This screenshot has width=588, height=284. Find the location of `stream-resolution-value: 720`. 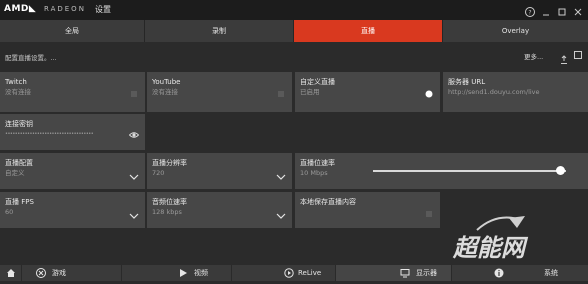

stream-resolution-value: 720 is located at coordinates (158, 173).